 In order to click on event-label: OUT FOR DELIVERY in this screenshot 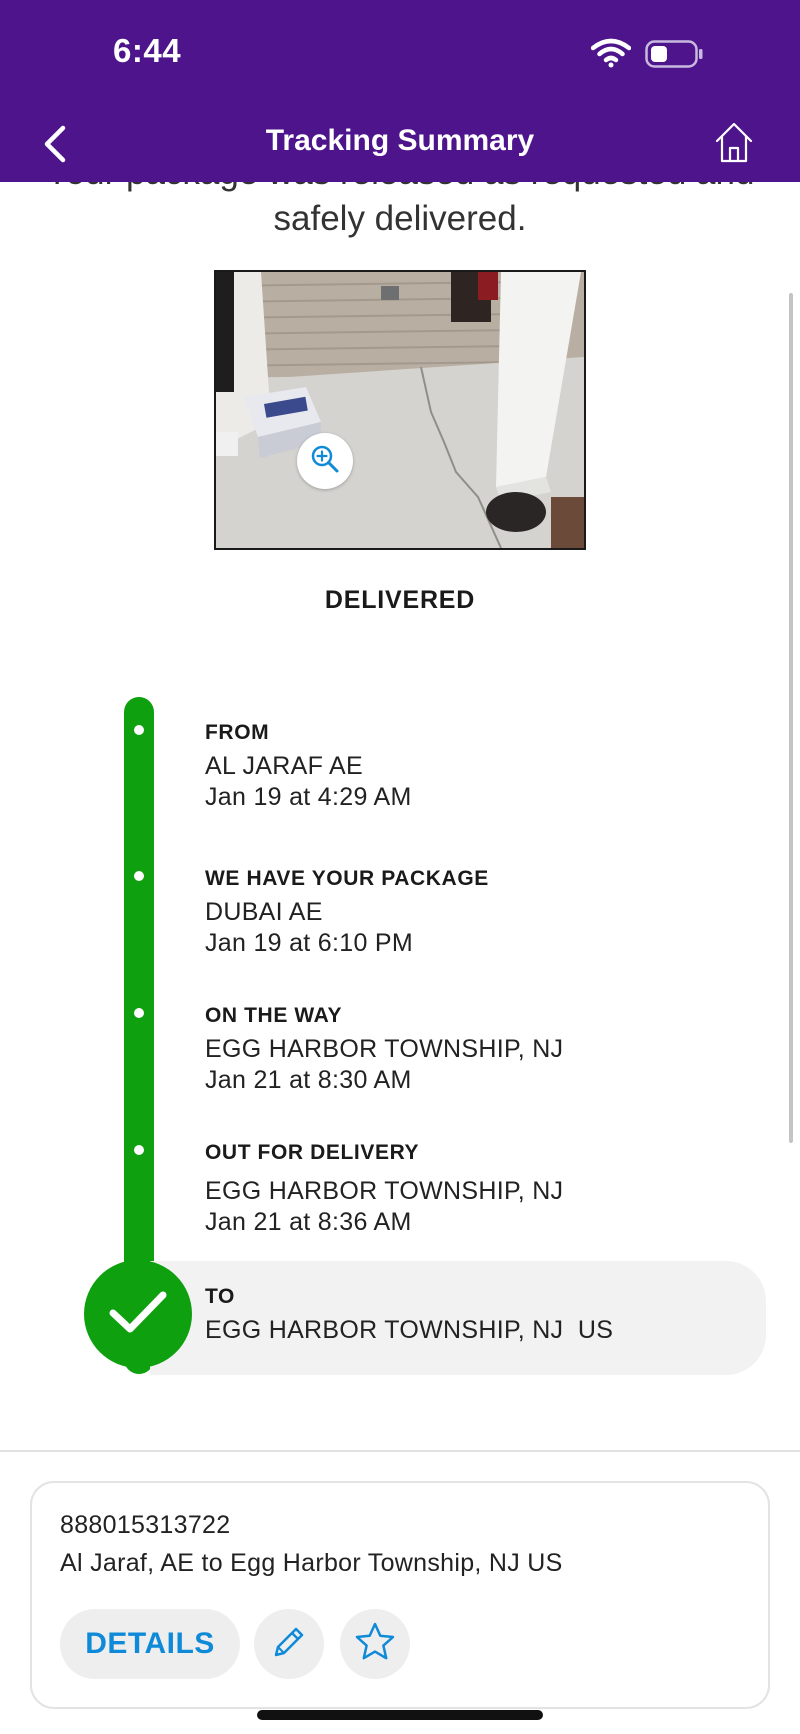, I will do `click(312, 1152)`.